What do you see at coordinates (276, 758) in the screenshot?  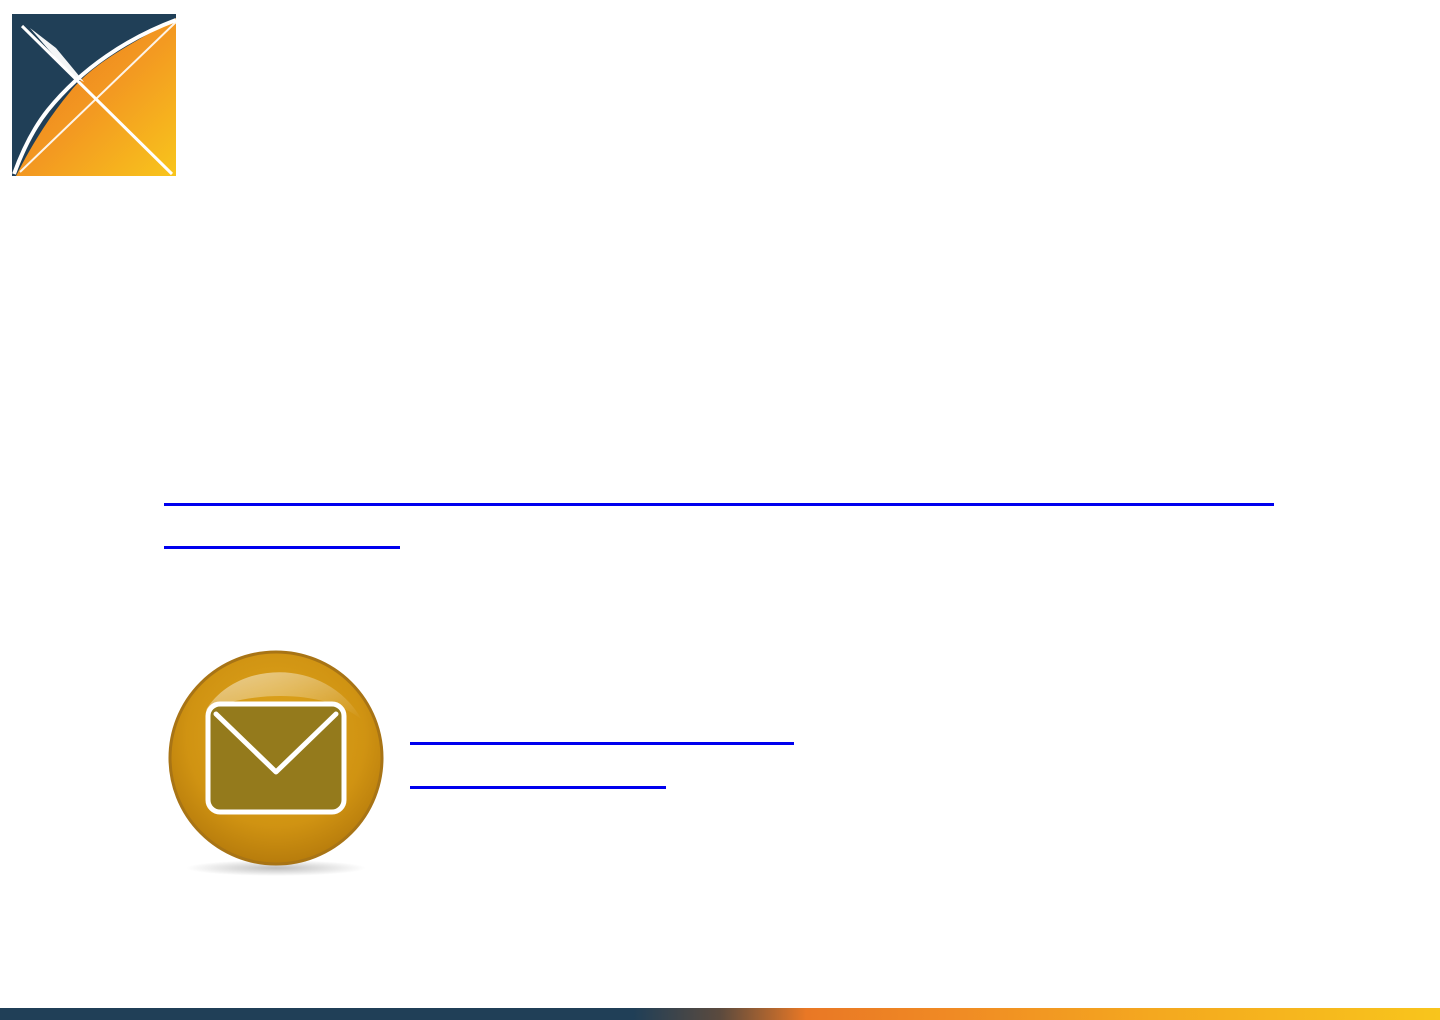 I see `envelope-body` at bounding box center [276, 758].